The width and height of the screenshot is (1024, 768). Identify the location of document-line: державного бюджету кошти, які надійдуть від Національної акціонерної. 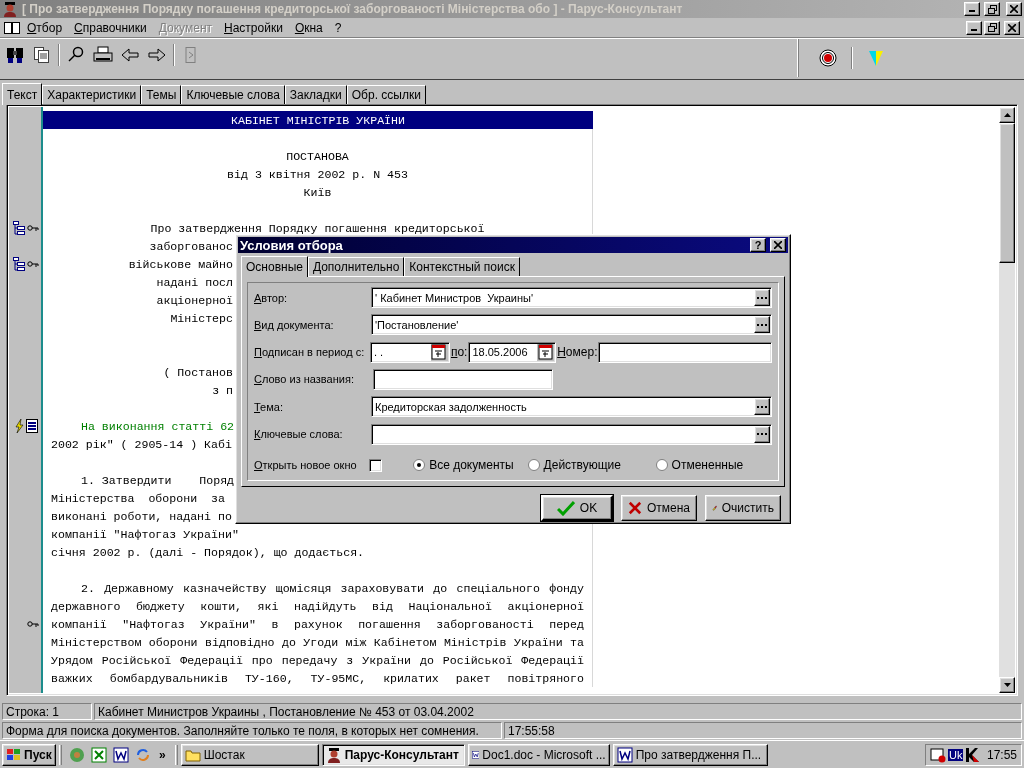
(317, 606).